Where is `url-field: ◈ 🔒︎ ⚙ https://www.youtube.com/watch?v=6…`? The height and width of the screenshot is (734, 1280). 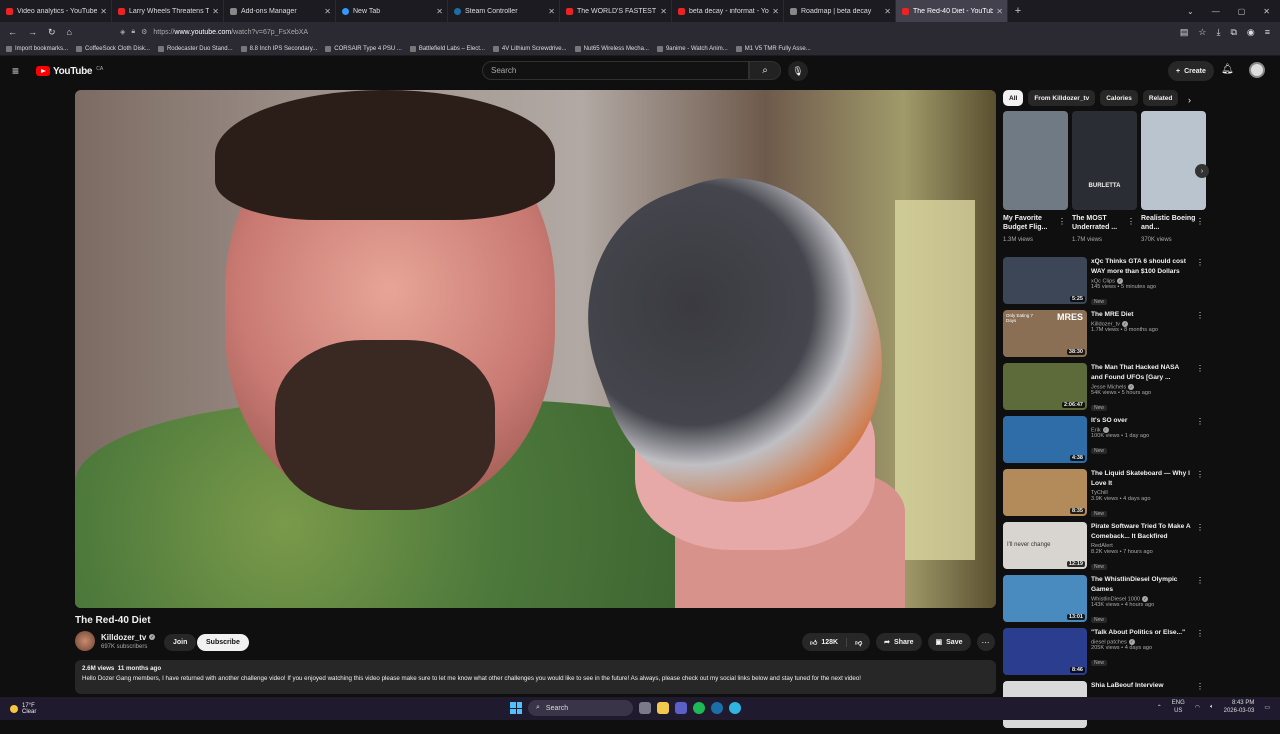 url-field: ◈ 🔒︎ ⚙ https://www.youtube.com/watch?v=6… is located at coordinates (650, 32).